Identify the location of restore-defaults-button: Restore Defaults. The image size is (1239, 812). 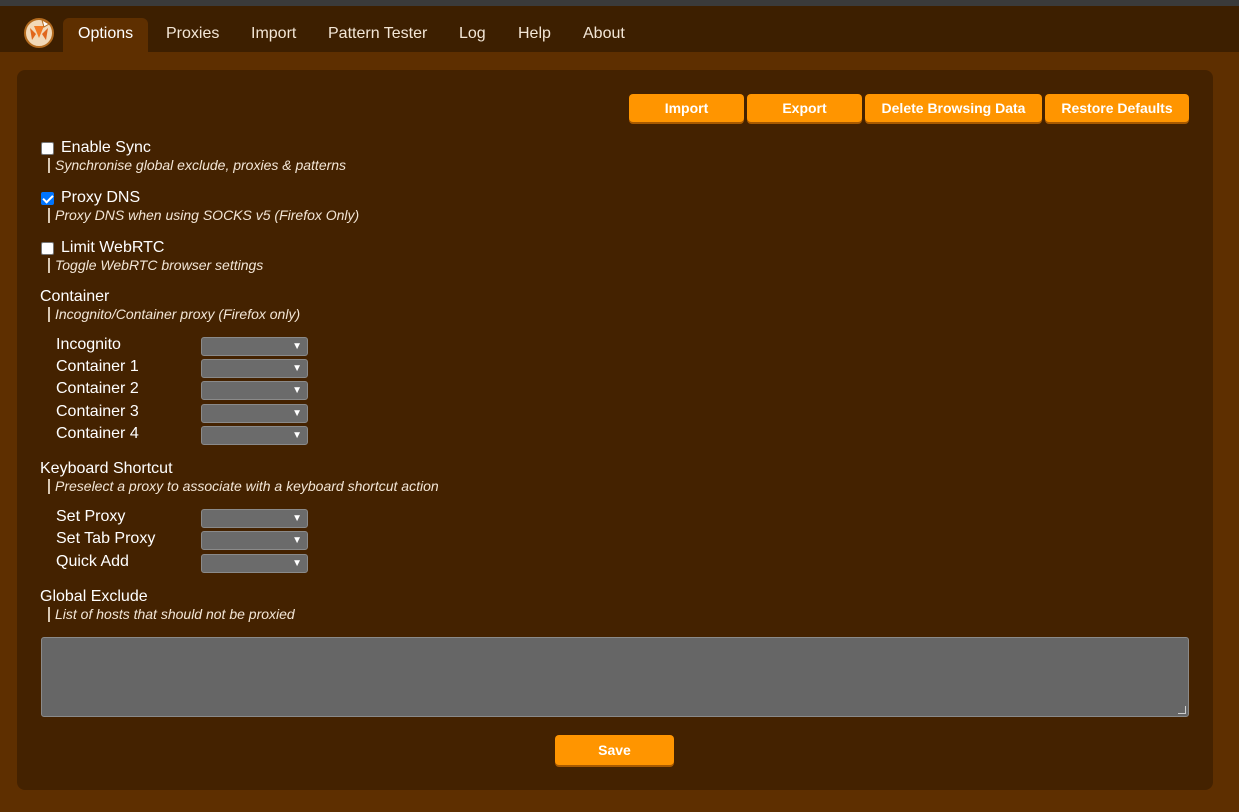
(1117, 108).